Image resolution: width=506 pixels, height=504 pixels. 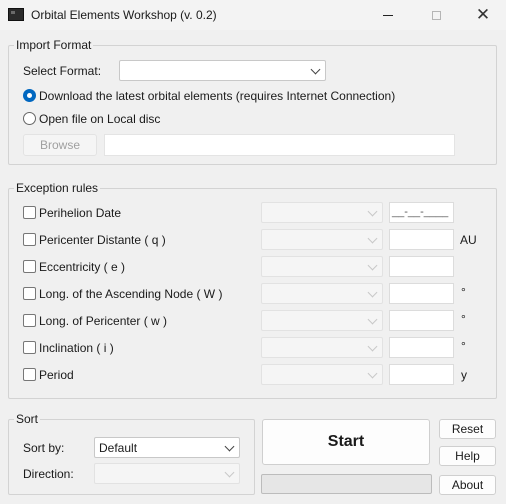 I want to click on sort-by-label: Sort by:, so click(x=44, y=448).